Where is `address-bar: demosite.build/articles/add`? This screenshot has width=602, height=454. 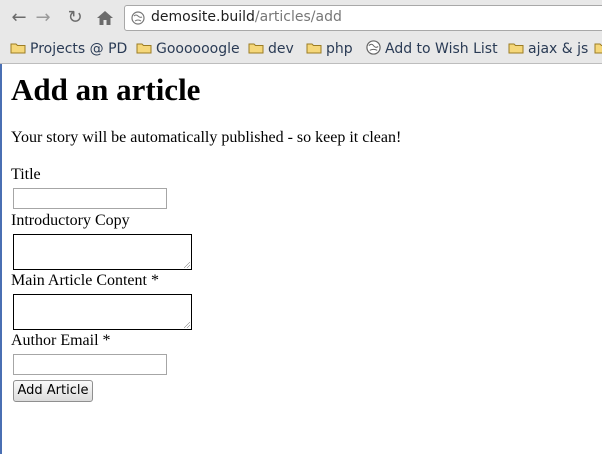
address-bar: demosite.build/articles/add is located at coordinates (363, 18).